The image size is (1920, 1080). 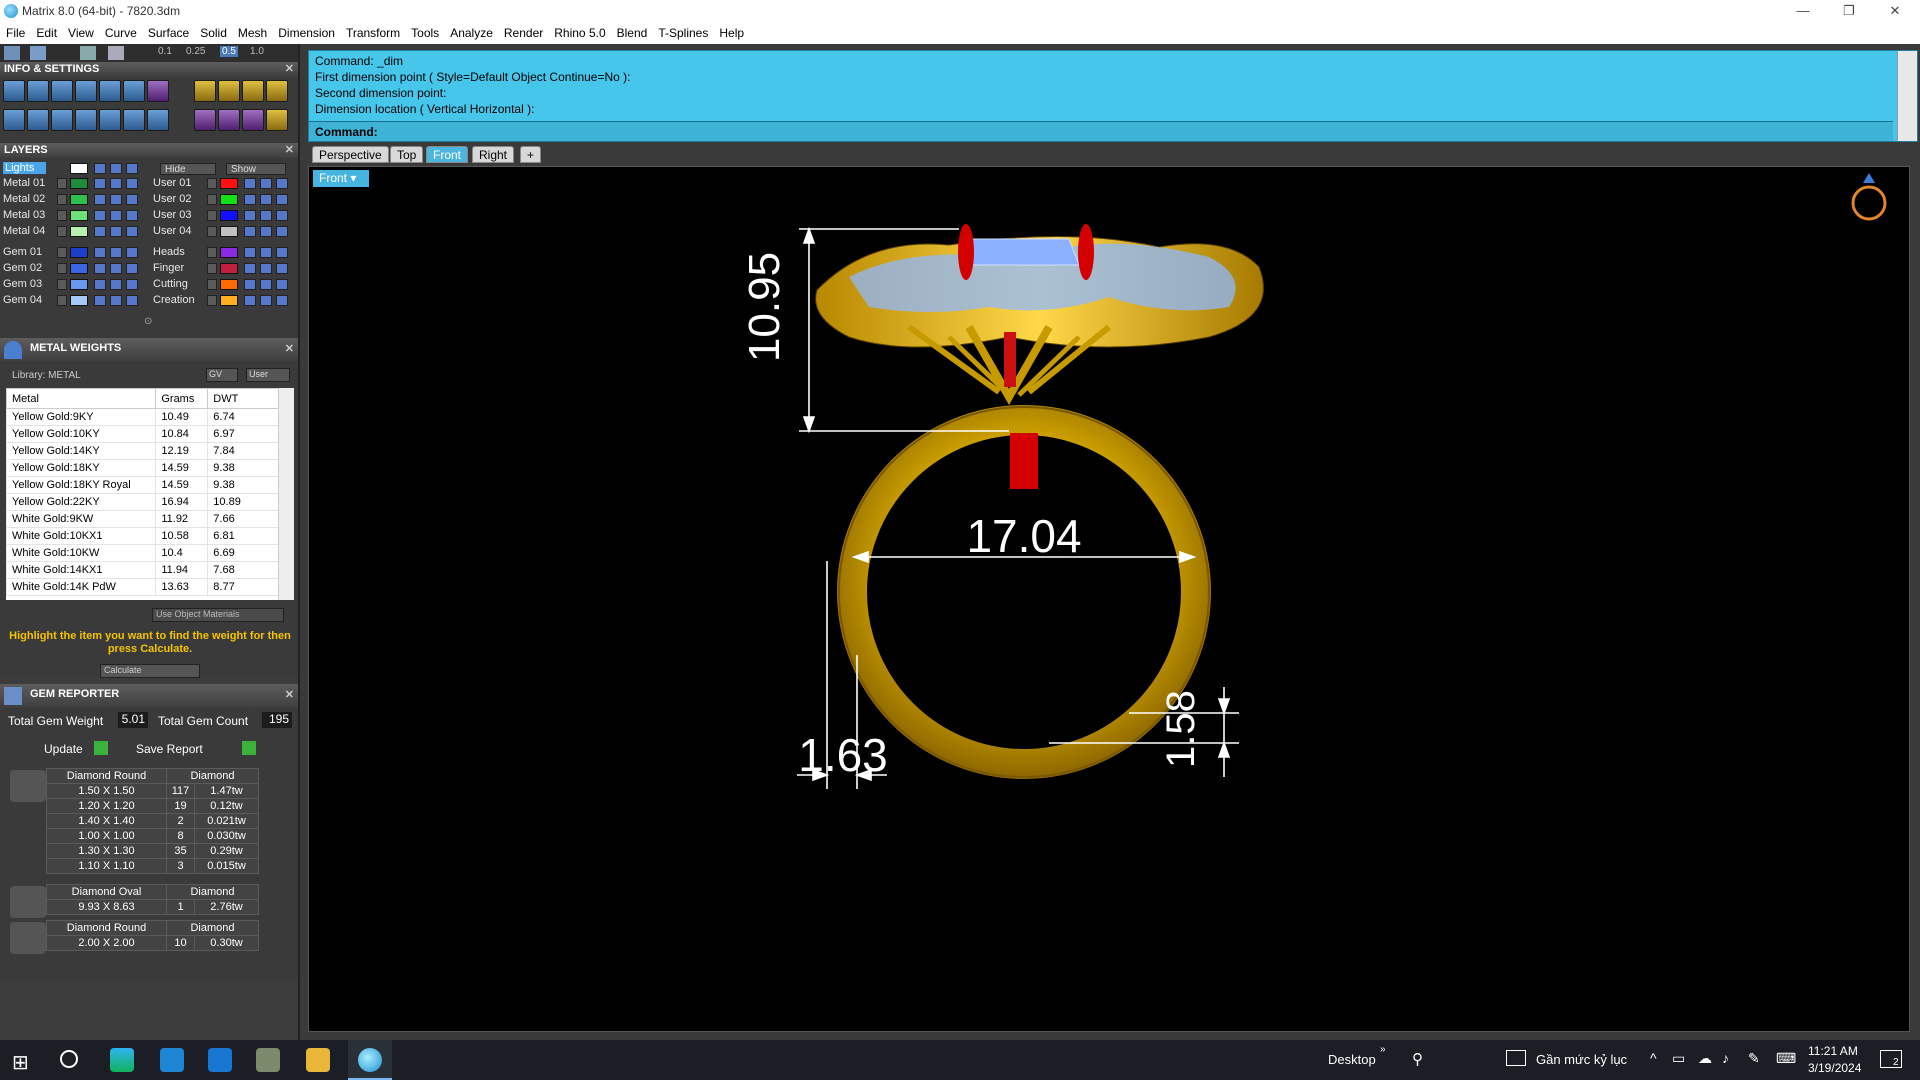 I want to click on keyboard-icon: ⌨, so click(x=1786, y=1058).